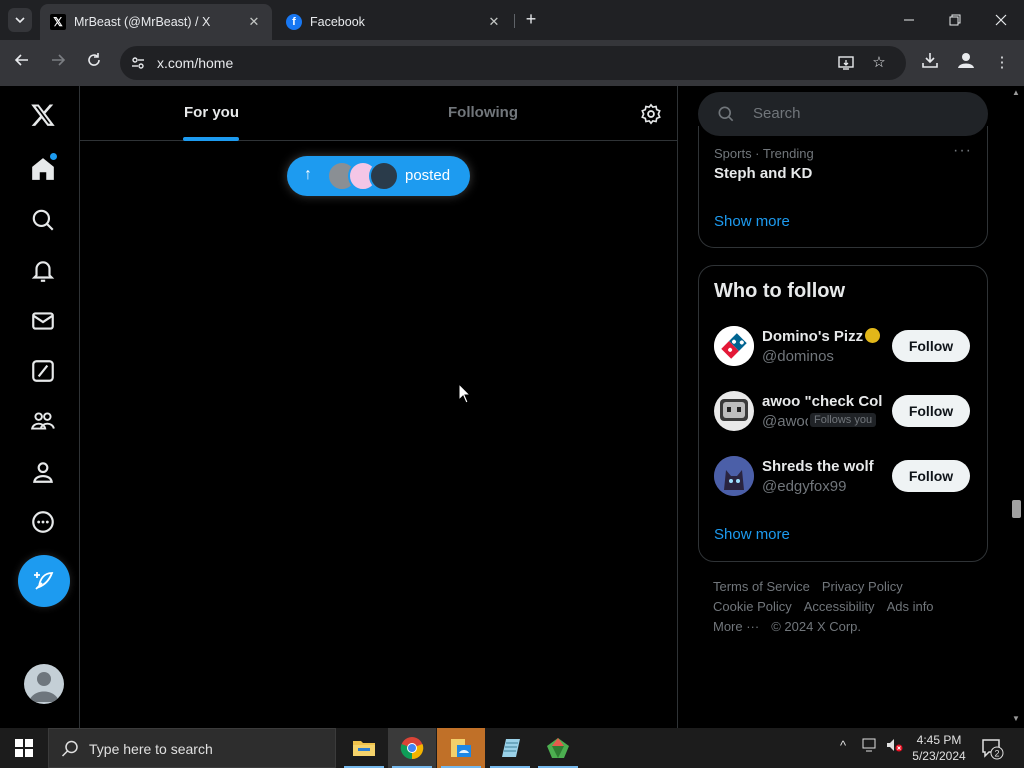 The image size is (1024, 768). What do you see at coordinates (384, 176) in the screenshot?
I see `poster-avatar` at bounding box center [384, 176].